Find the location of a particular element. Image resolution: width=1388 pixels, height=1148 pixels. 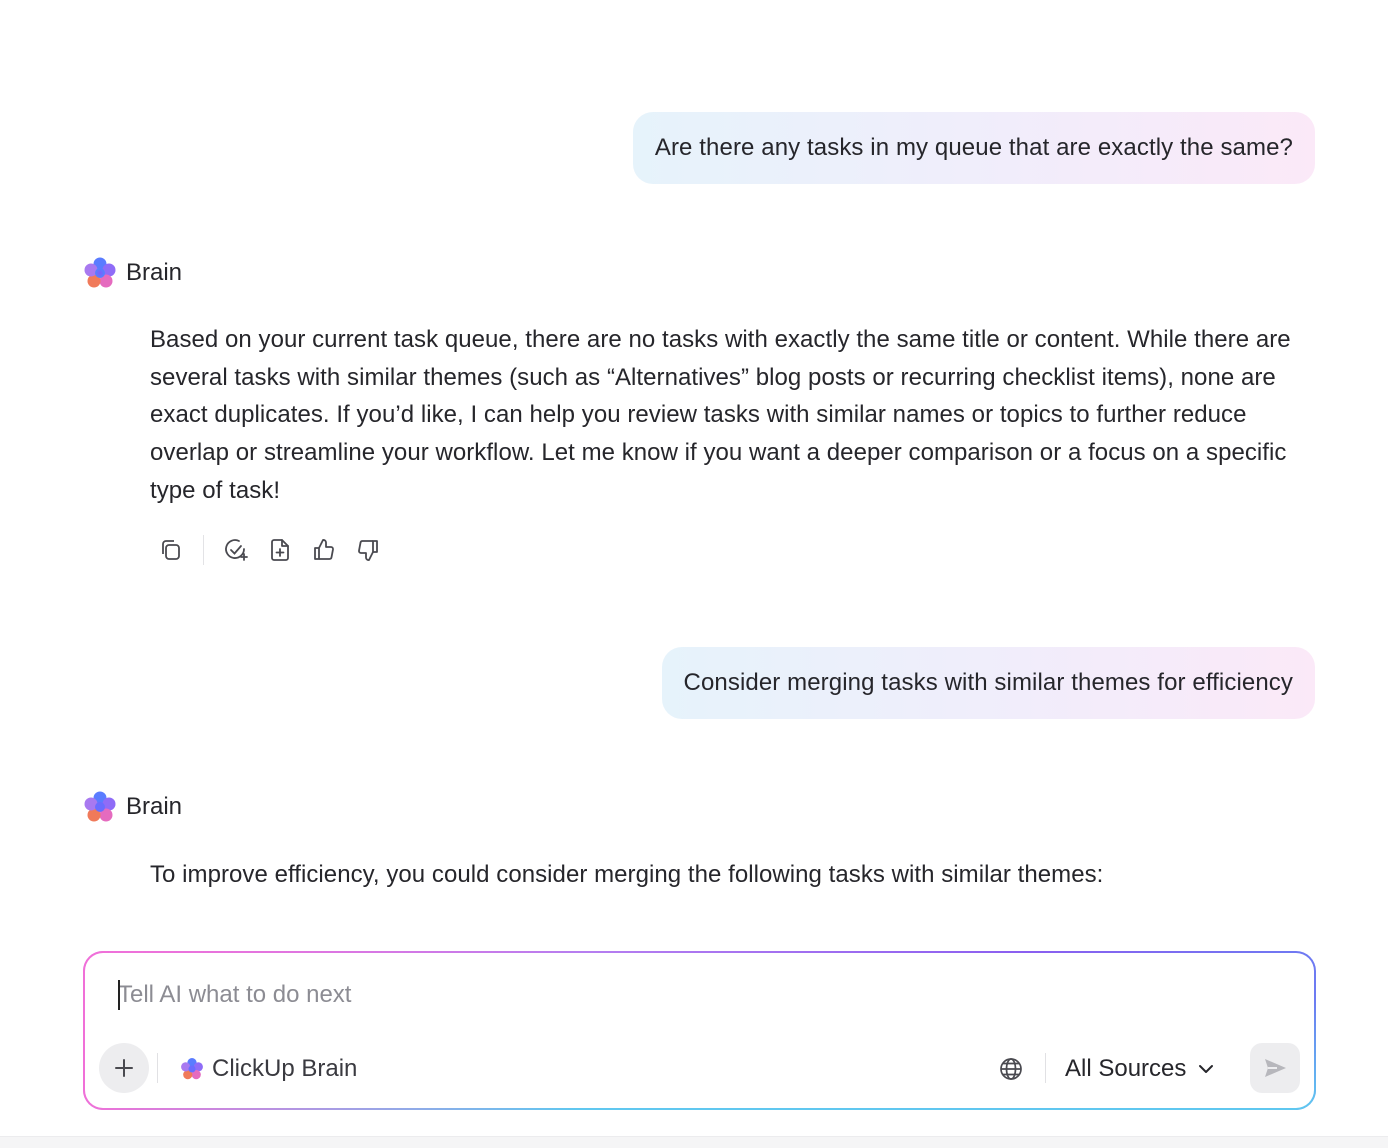

message-actions is located at coordinates (269, 550).